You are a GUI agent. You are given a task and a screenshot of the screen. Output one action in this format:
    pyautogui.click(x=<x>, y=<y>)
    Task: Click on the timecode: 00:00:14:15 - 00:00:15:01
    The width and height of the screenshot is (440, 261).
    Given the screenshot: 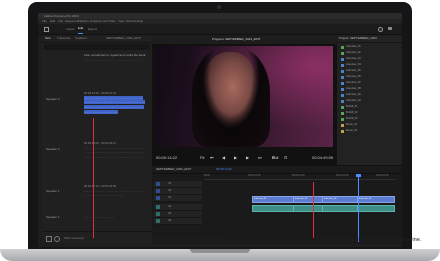 What is the action you would take?
    pyautogui.click(x=100, y=93)
    